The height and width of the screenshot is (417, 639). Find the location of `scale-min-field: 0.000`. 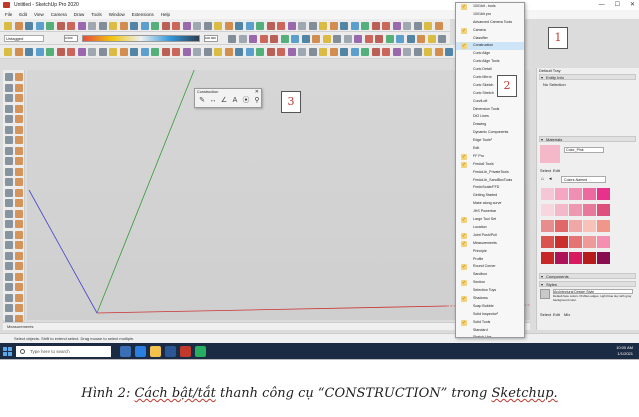

scale-min-field: 0.000 is located at coordinates (71, 38).